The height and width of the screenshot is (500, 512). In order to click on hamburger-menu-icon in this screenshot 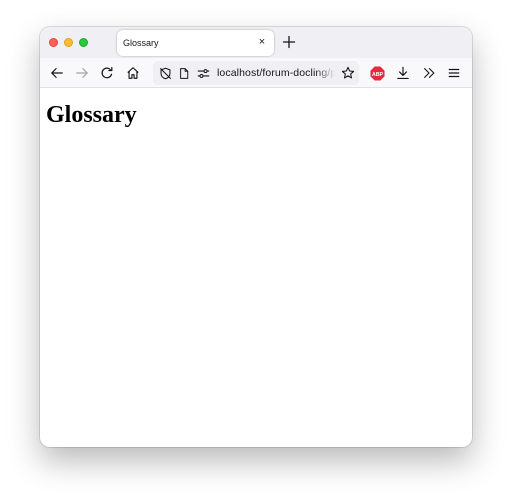, I will do `click(454, 73)`.